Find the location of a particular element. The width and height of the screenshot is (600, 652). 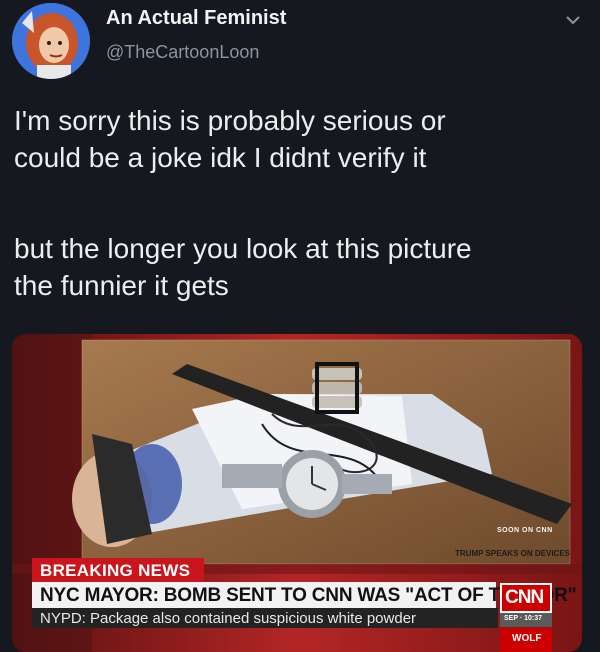

upcoming-segment-label: TRUMP SPEAKS ON DEVICES is located at coordinates (512, 553).